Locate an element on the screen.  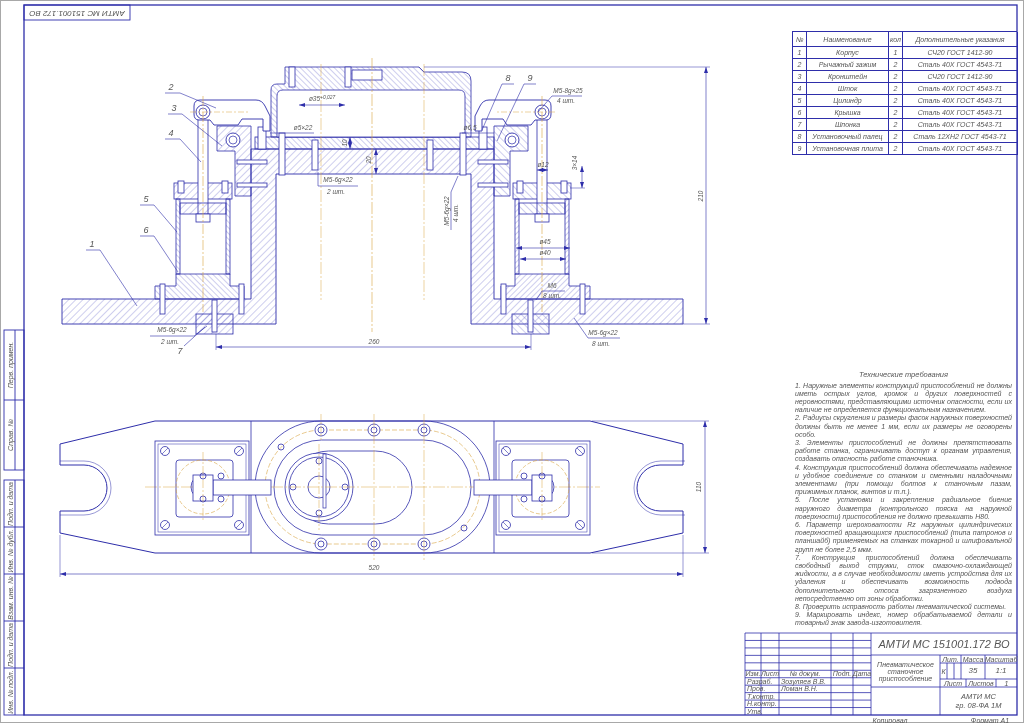
part-number: 1 is located at coordinates (92, 244).